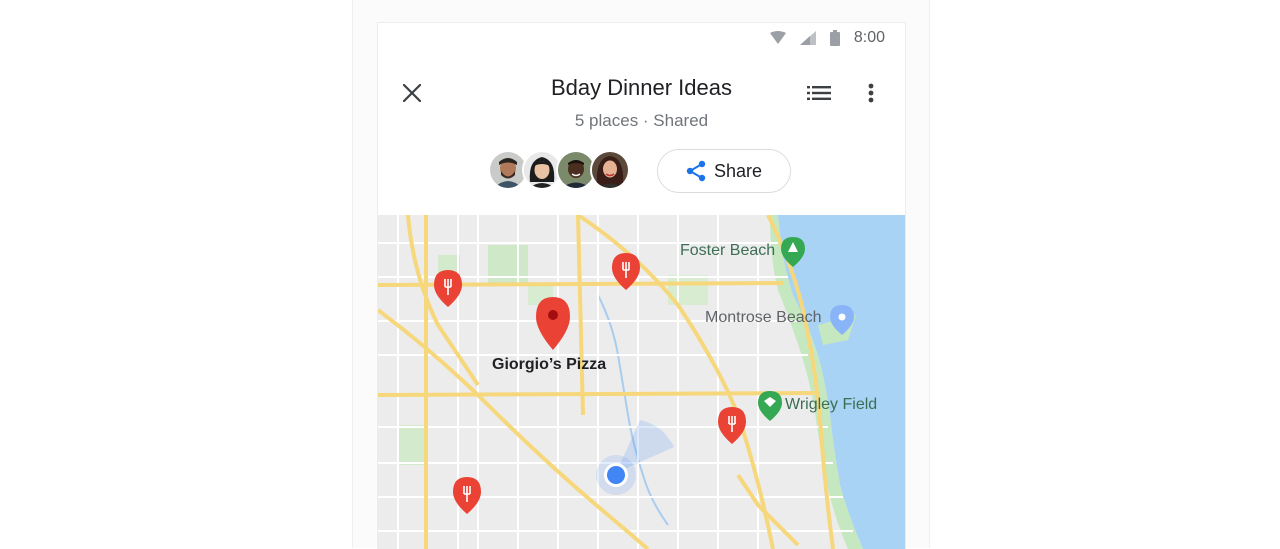  I want to click on collaborator-avatars, so click(559, 171).